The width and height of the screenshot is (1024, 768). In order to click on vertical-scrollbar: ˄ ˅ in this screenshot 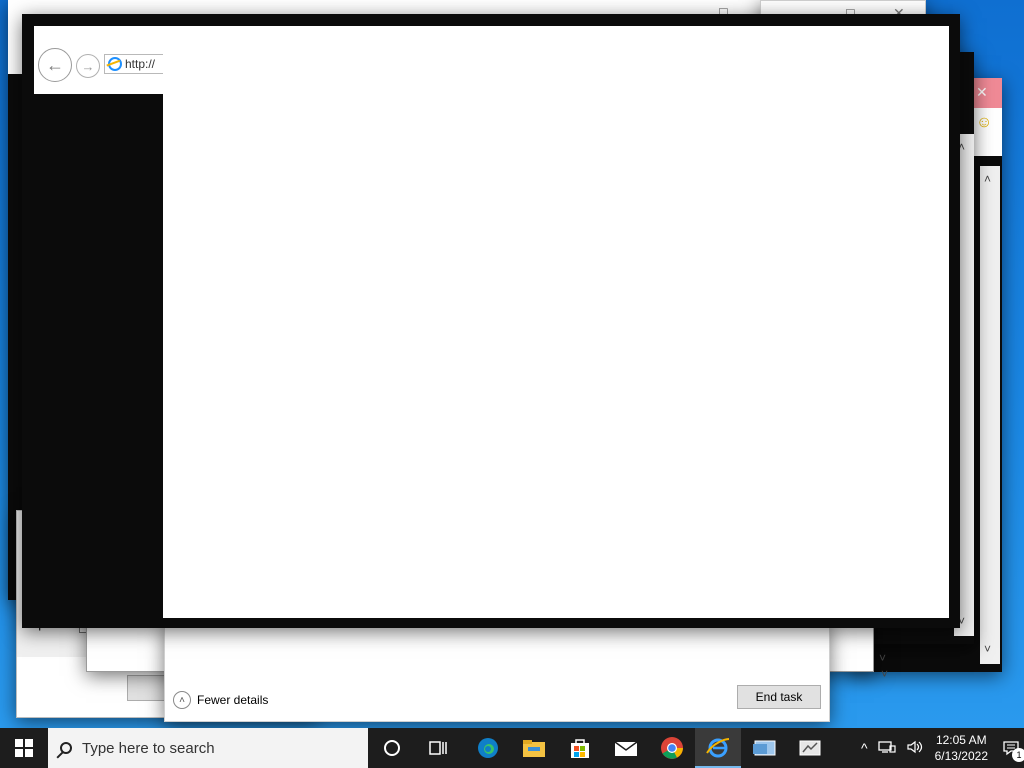, I will do `click(990, 415)`.